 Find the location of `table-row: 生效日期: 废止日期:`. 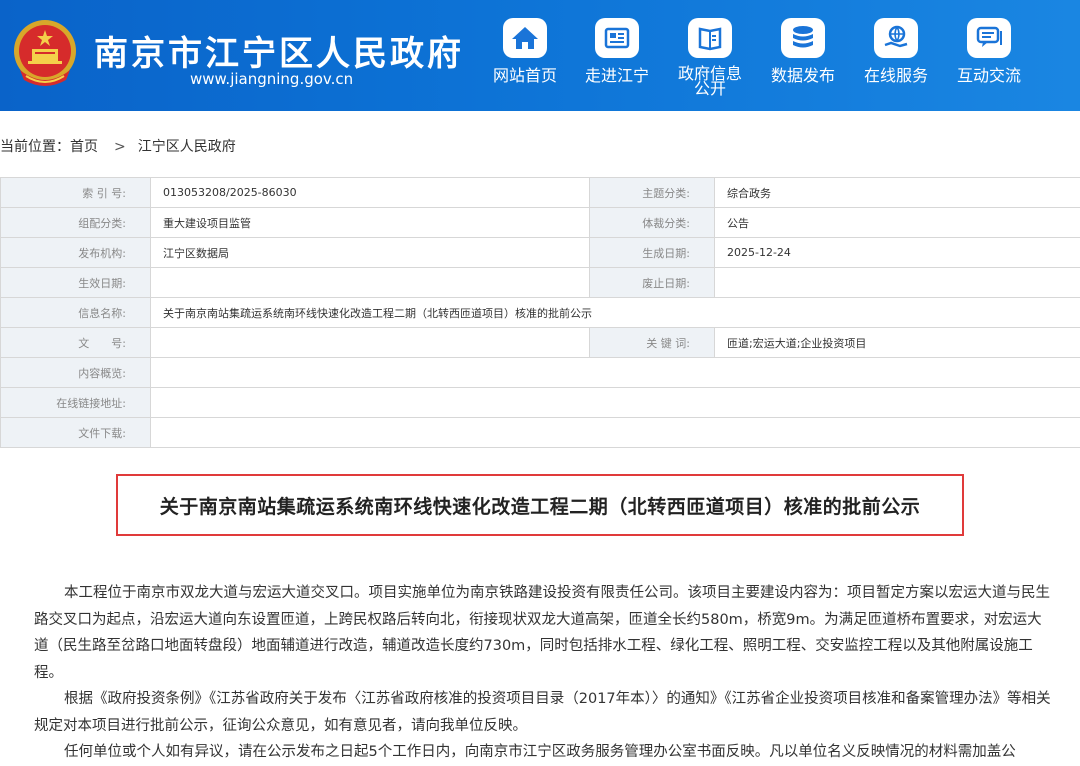

table-row: 生效日期: 废止日期: is located at coordinates (540, 283).